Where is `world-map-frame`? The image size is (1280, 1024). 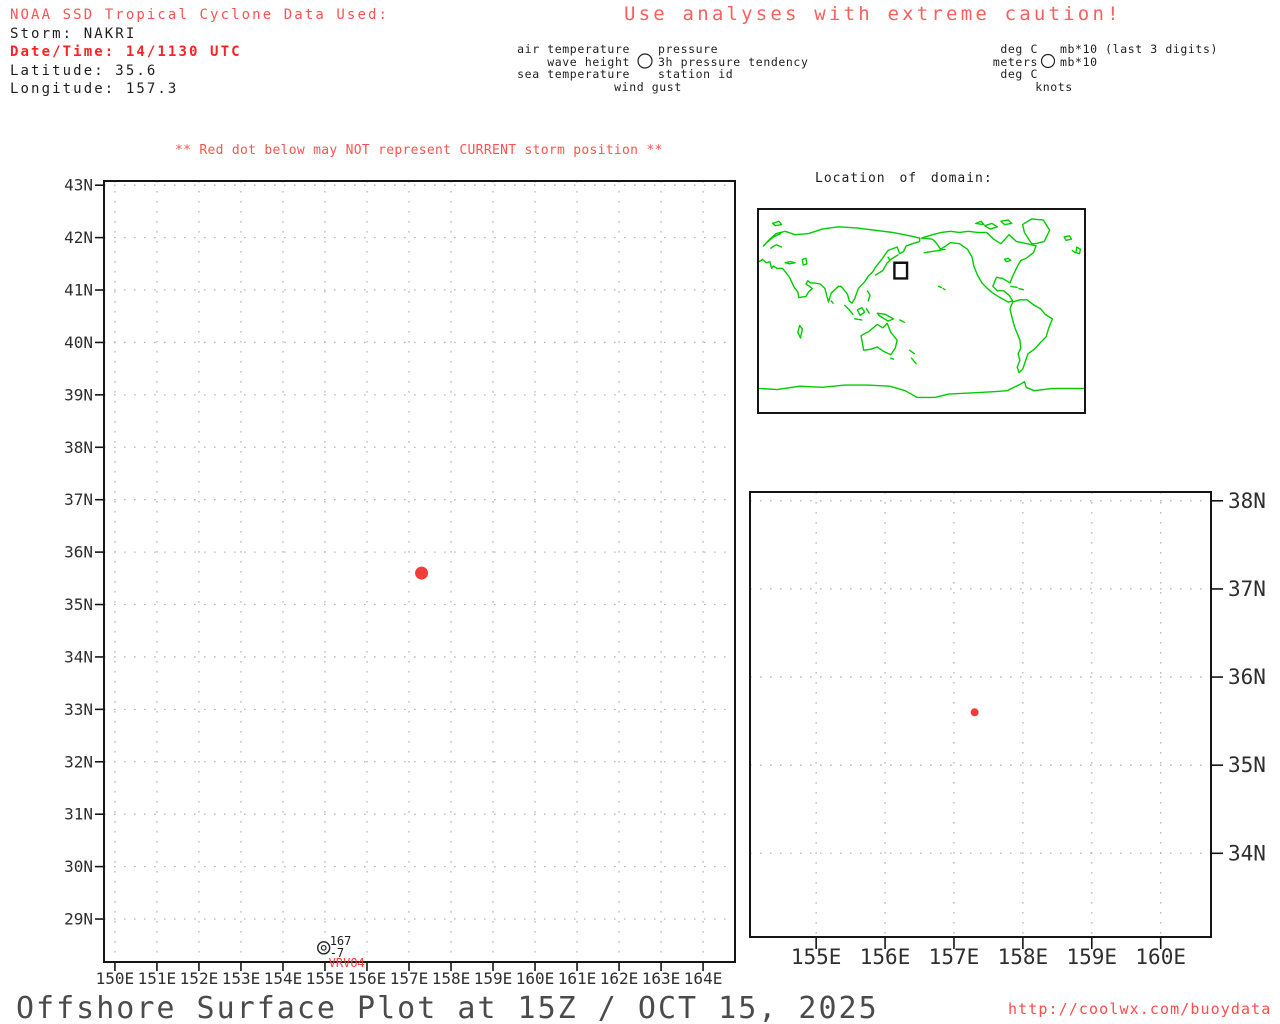 world-map-frame is located at coordinates (921, 311).